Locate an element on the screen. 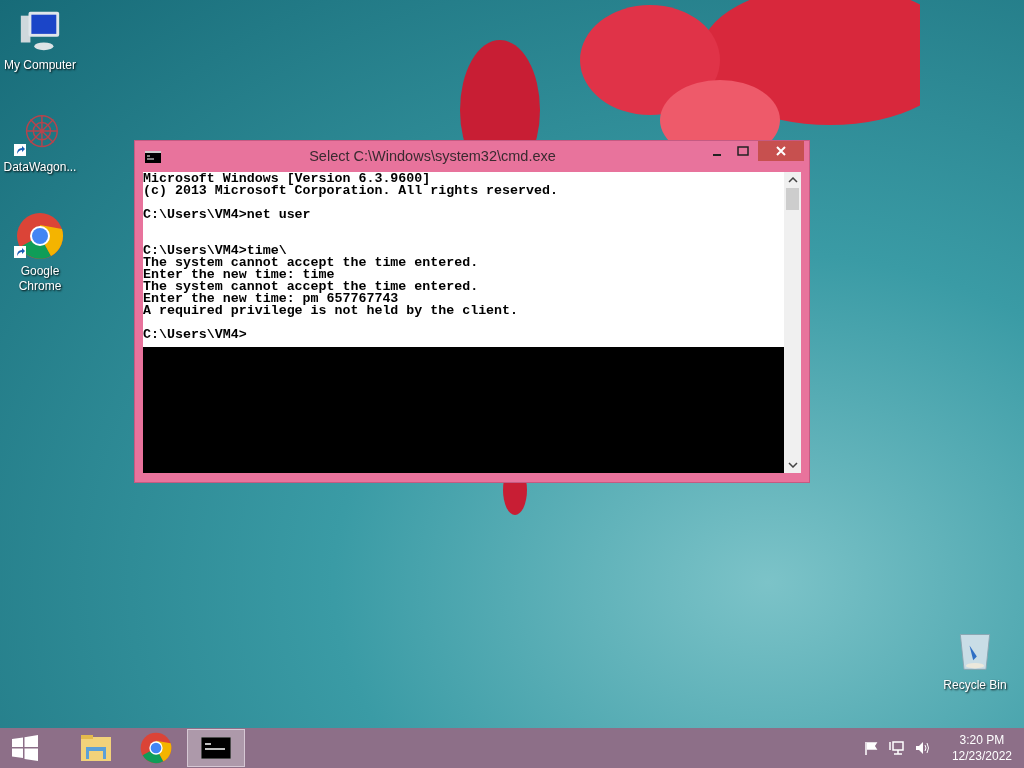 The width and height of the screenshot is (1024, 768). console-line: A required privilege is not held by the client. is located at coordinates (331, 311).